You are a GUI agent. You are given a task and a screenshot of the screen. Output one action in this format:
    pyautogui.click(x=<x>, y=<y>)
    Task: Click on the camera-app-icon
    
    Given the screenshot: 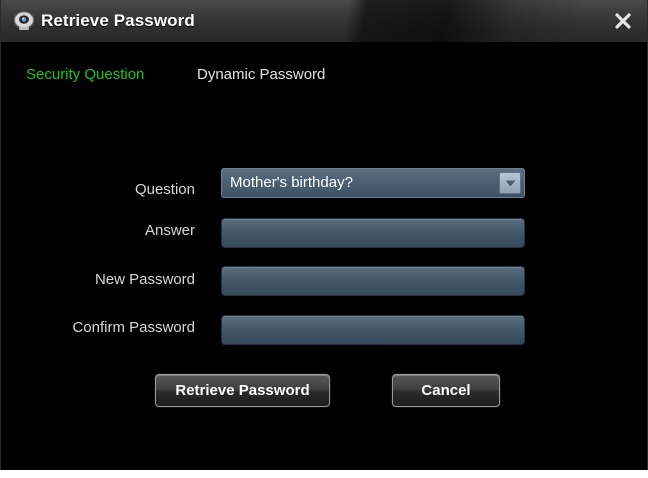 What is the action you would take?
    pyautogui.click(x=24, y=21)
    